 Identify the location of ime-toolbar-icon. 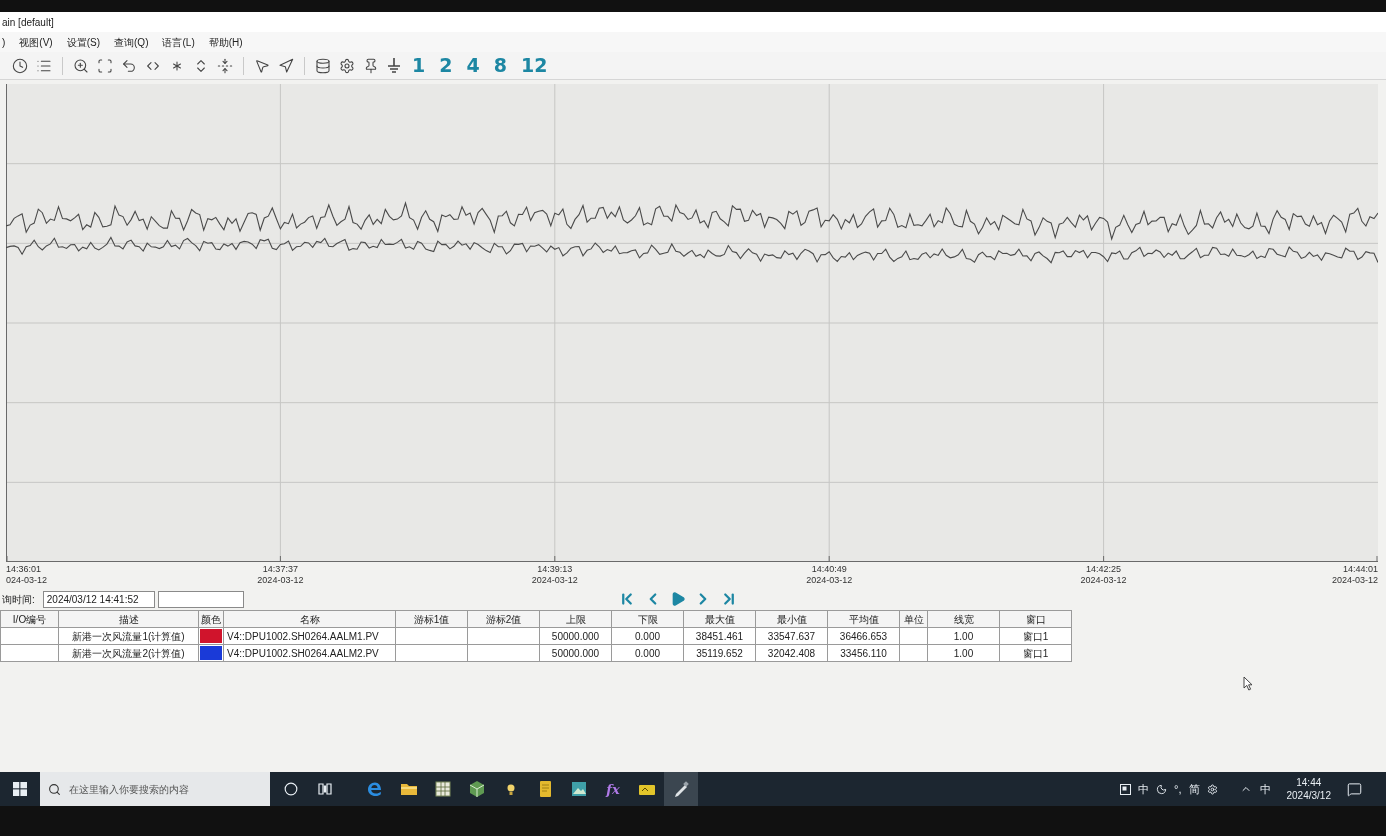
(1126, 789).